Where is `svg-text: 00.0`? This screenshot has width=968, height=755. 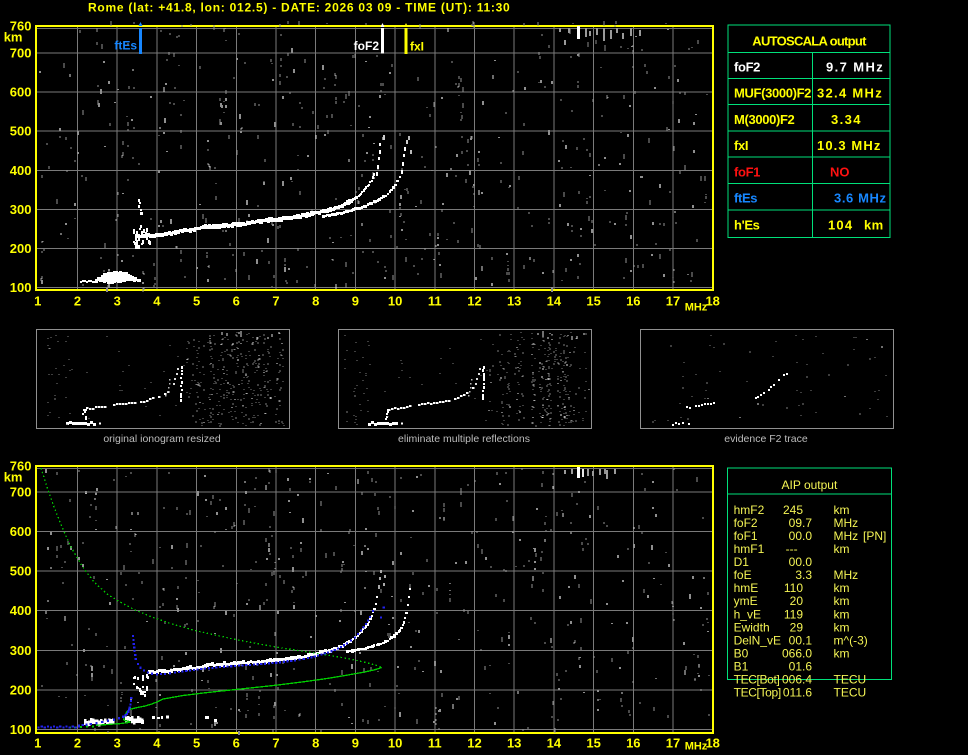 svg-text: 00.0 is located at coordinates (801, 562).